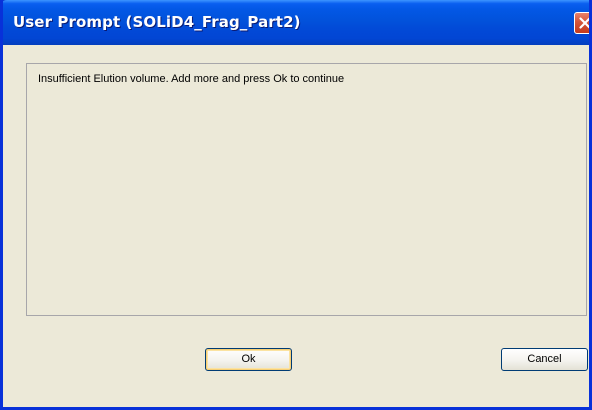 The height and width of the screenshot is (410, 592). I want to click on close-icon, so click(584, 23).